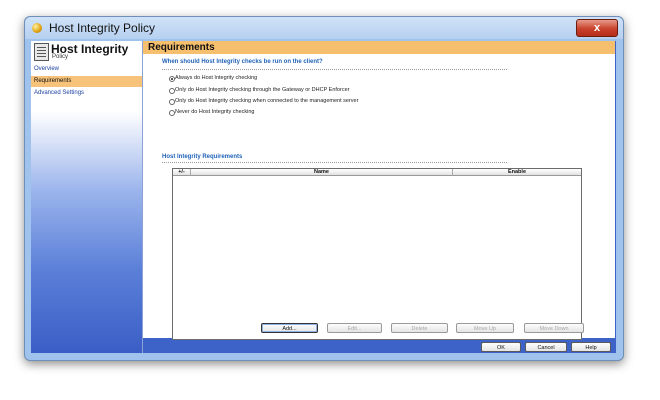 This screenshot has height=400, width=660. I want to click on option-always: Always do Host Integrity checking, so click(213, 78).